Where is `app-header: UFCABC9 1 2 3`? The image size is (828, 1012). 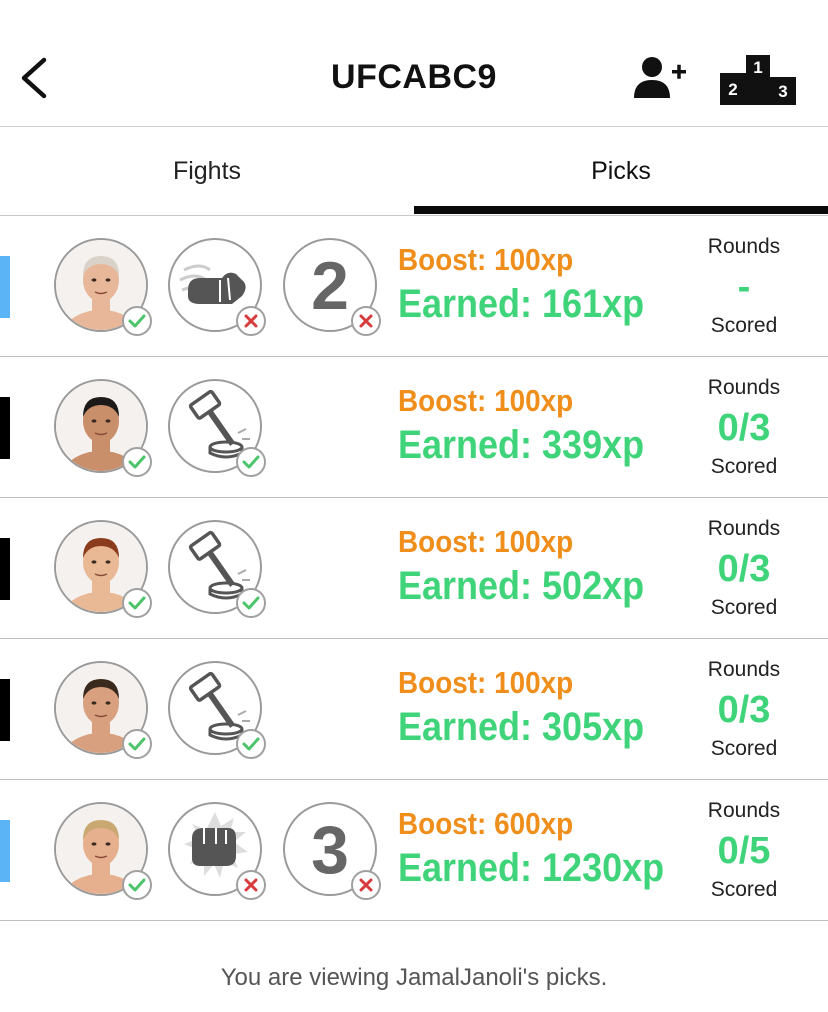
app-header: UFCABC9 1 2 3 is located at coordinates (414, 63).